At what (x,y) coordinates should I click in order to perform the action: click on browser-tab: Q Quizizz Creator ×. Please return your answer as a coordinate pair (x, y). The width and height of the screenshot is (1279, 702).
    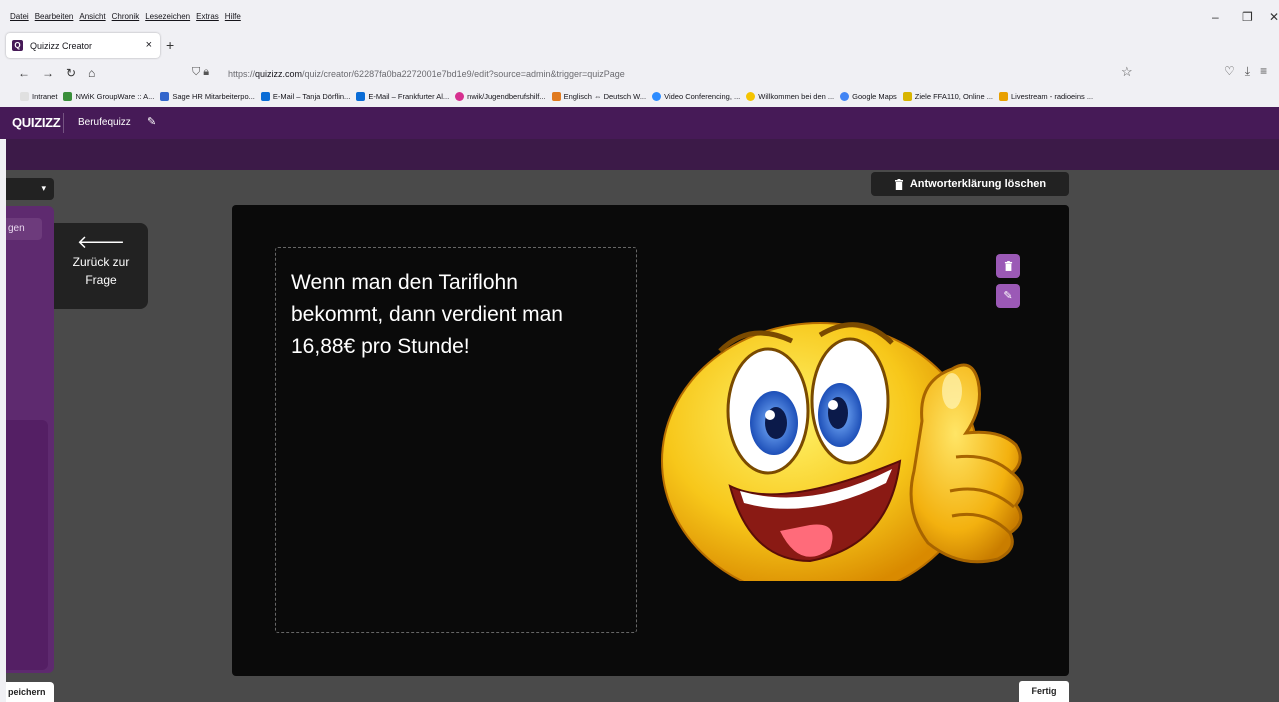
    Looking at the image, I should click on (83, 45).